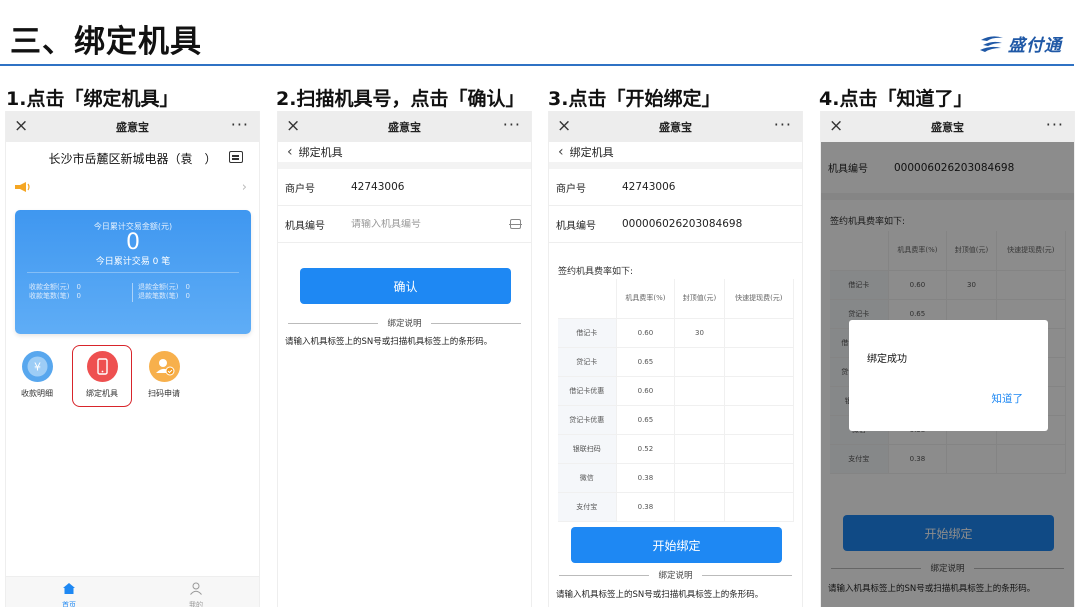 Image resolution: width=1080 pixels, height=607 pixels. I want to click on got-it-button: 知道了, so click(1008, 398).